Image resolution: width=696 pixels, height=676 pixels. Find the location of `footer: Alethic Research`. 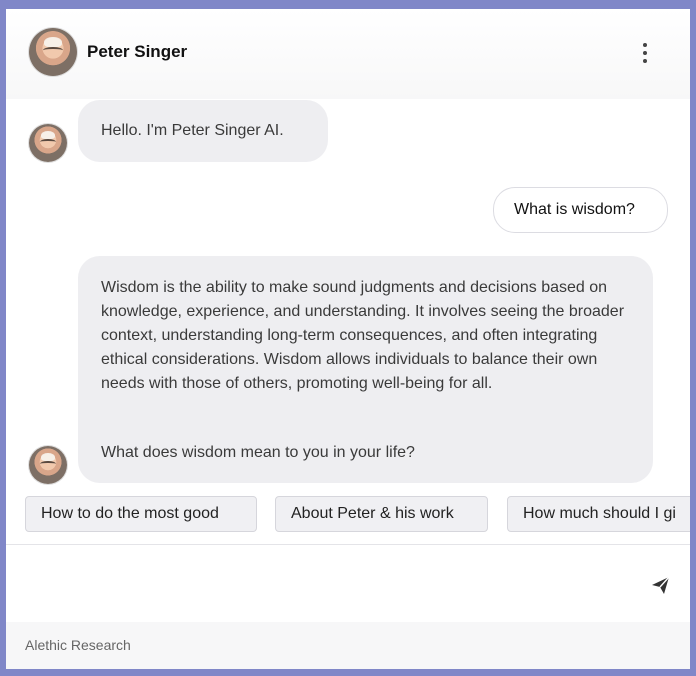

footer: Alethic Research is located at coordinates (348, 645).